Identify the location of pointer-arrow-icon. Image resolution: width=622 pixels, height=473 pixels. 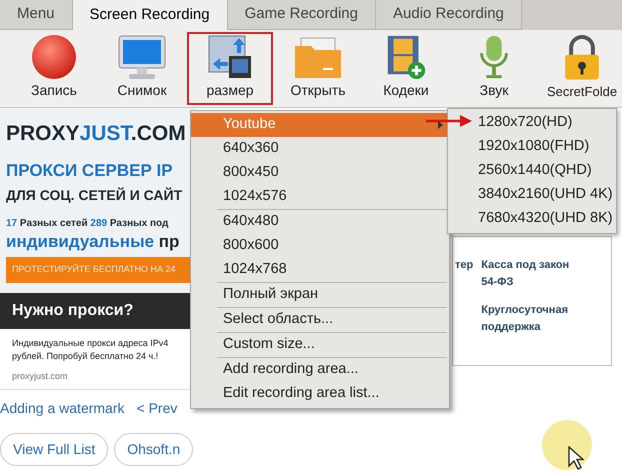
(449, 121).